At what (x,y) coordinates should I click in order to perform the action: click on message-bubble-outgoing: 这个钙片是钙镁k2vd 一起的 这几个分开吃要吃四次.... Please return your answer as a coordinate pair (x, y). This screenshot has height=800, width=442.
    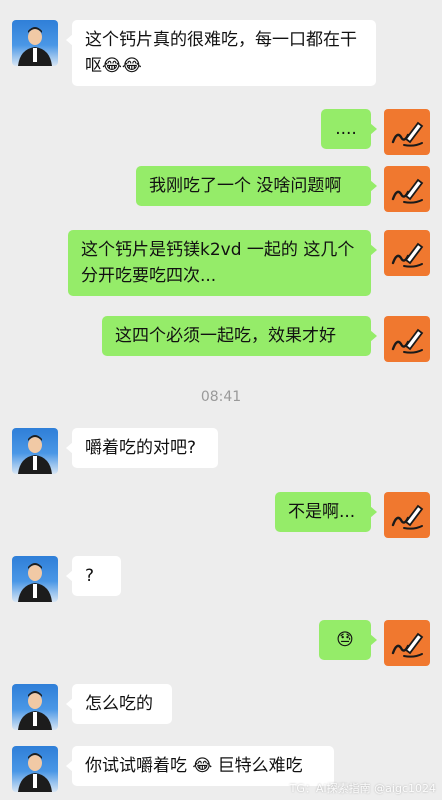
    Looking at the image, I should click on (222, 263).